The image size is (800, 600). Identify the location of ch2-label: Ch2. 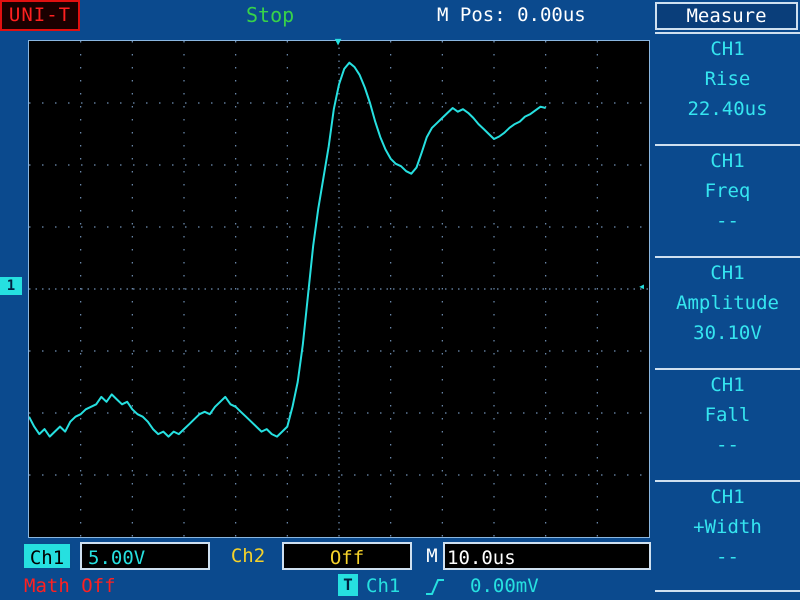
(248, 556).